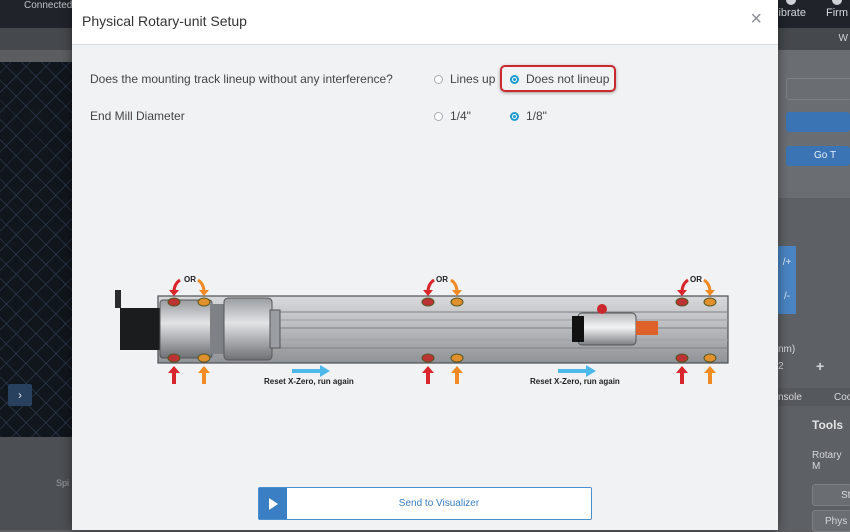 This screenshot has height=532, width=850. I want to click on send-to-visualizer-button: Send to Visualizer, so click(425, 503).